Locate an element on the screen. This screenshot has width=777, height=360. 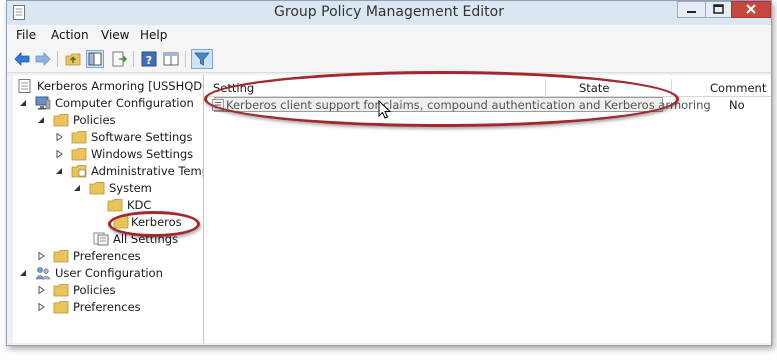
show-hide-tree-button is located at coordinates (95, 59).